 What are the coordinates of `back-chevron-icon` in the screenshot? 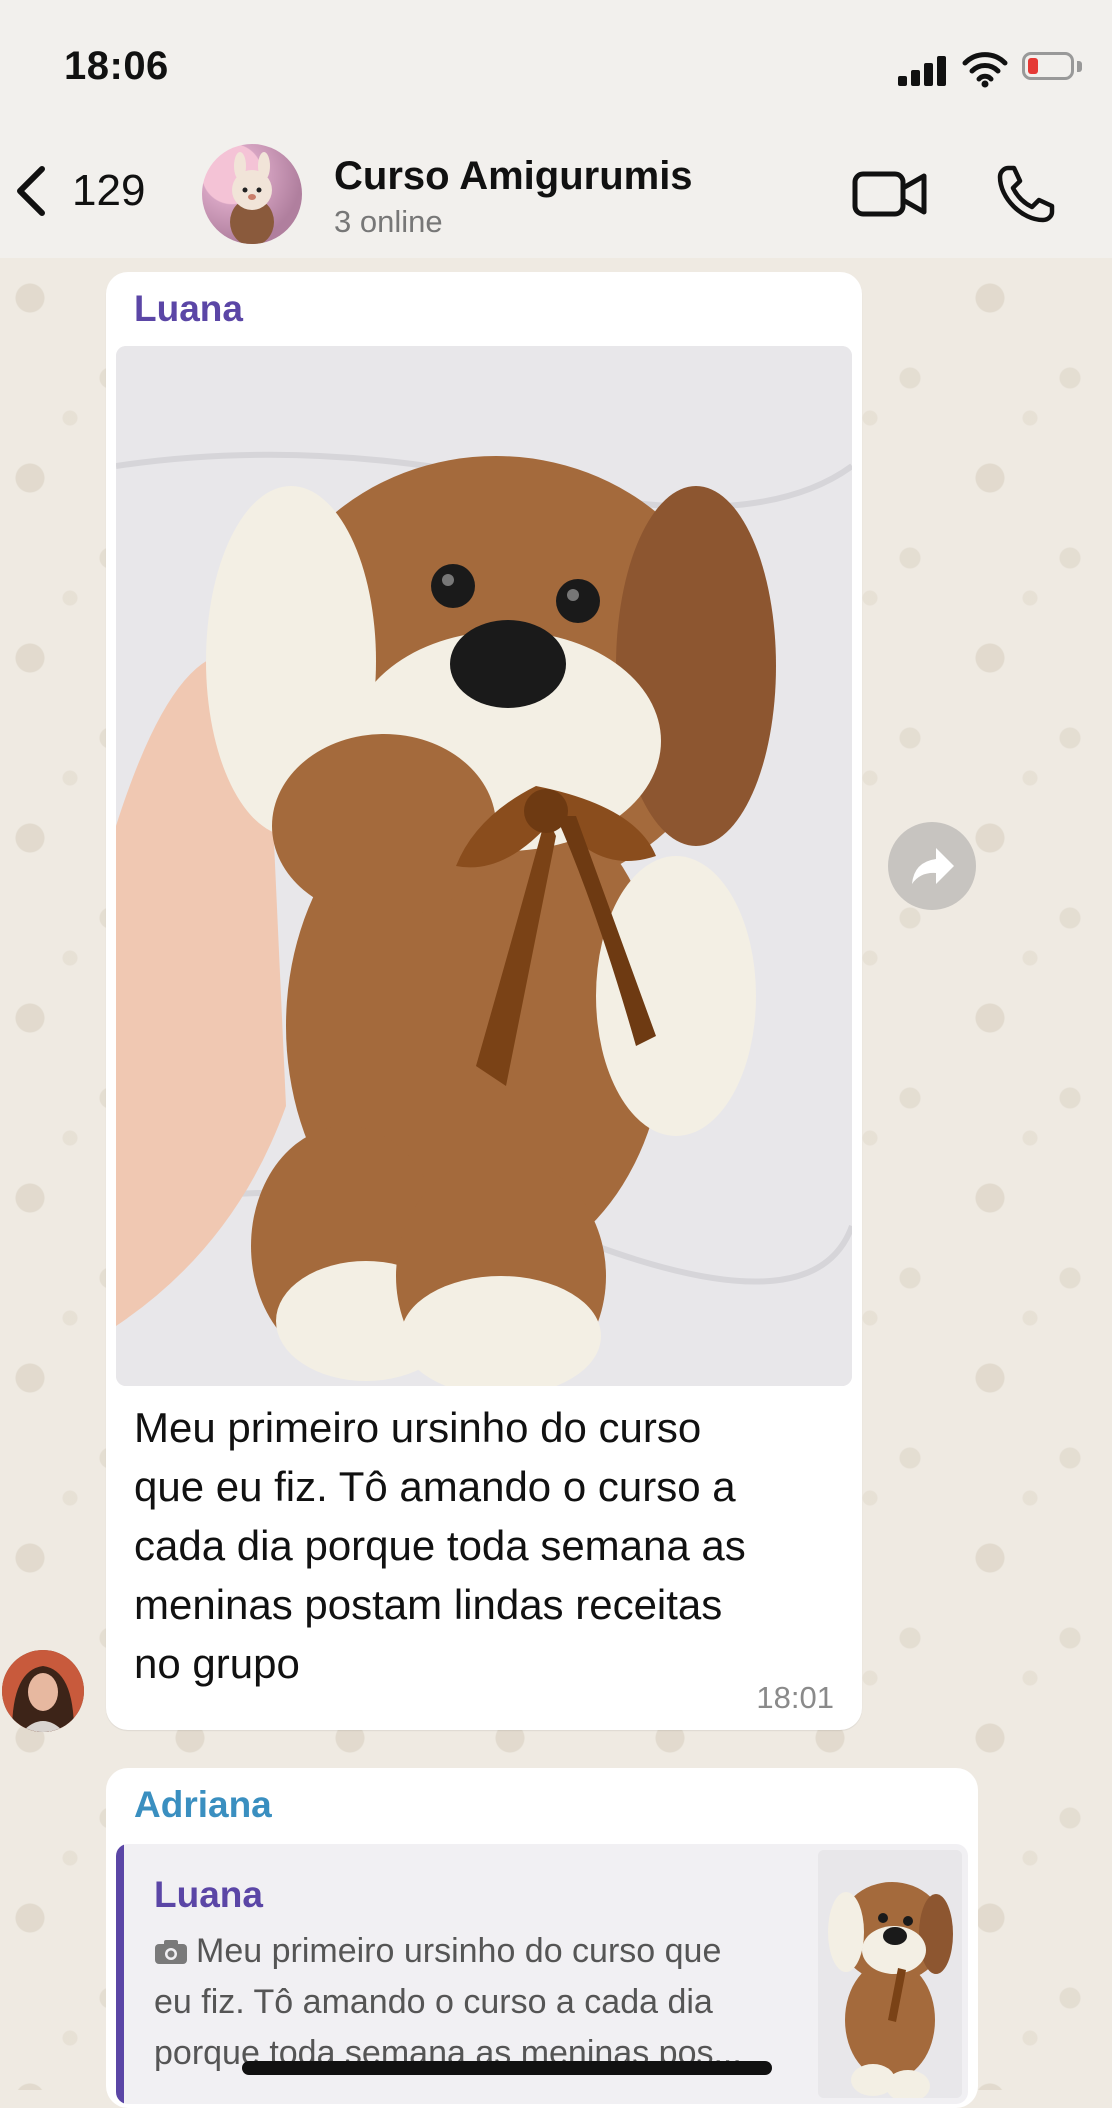 It's located at (31, 191).